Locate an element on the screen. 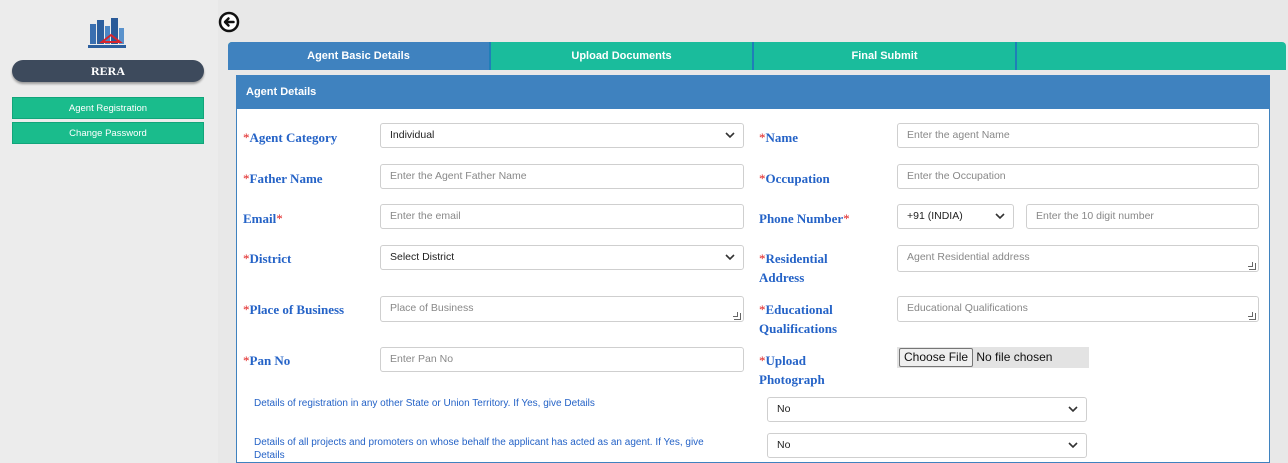 The image size is (1288, 463). tab-final-submit: Final Submit is located at coordinates (885, 56).